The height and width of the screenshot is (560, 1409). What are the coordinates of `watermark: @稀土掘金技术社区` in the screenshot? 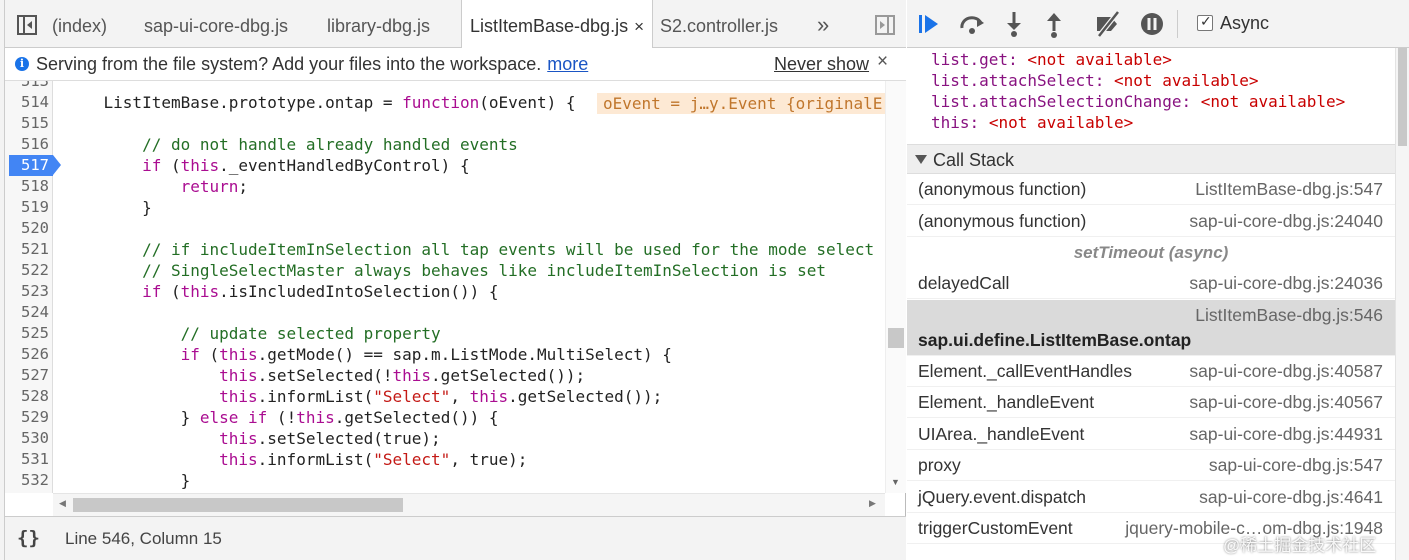 It's located at (1300, 545).